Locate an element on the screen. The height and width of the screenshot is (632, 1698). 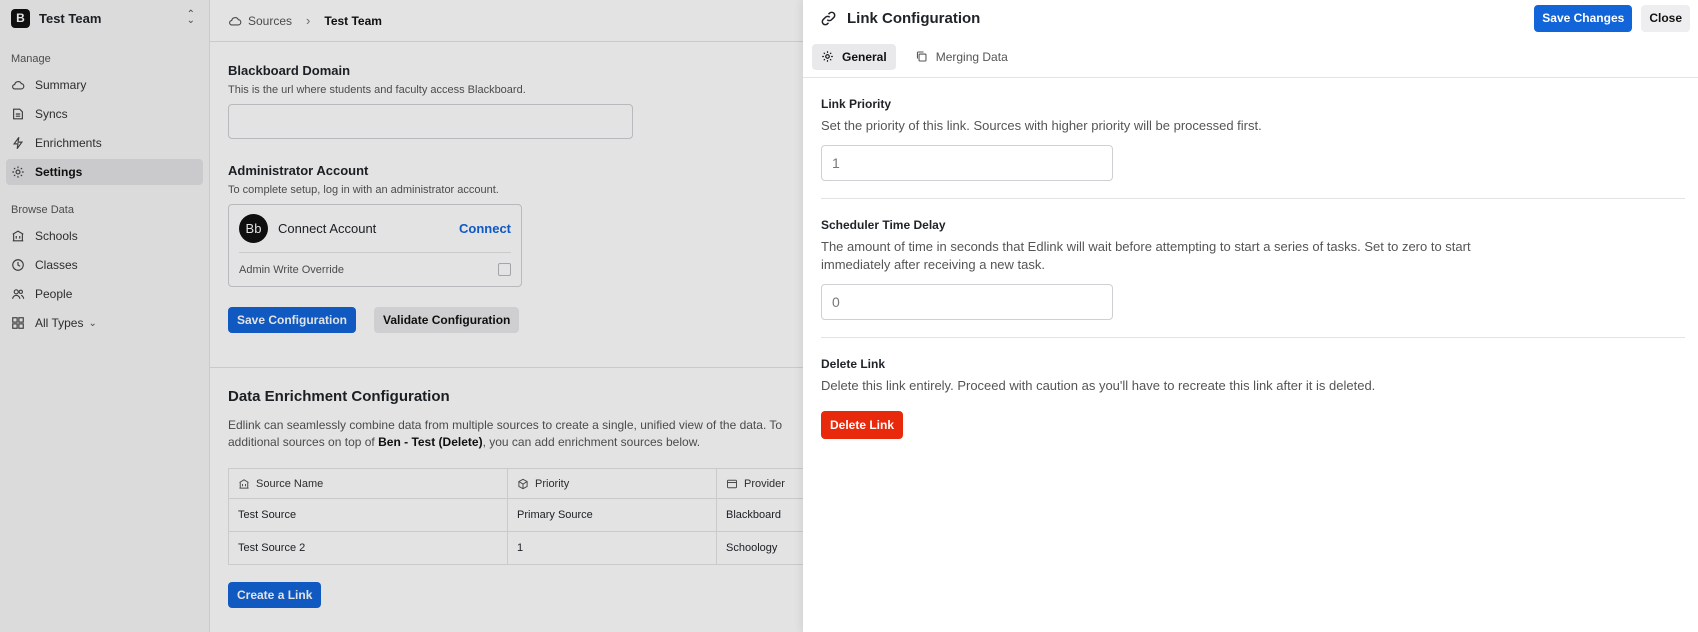
copy-icon is located at coordinates (925, 56).